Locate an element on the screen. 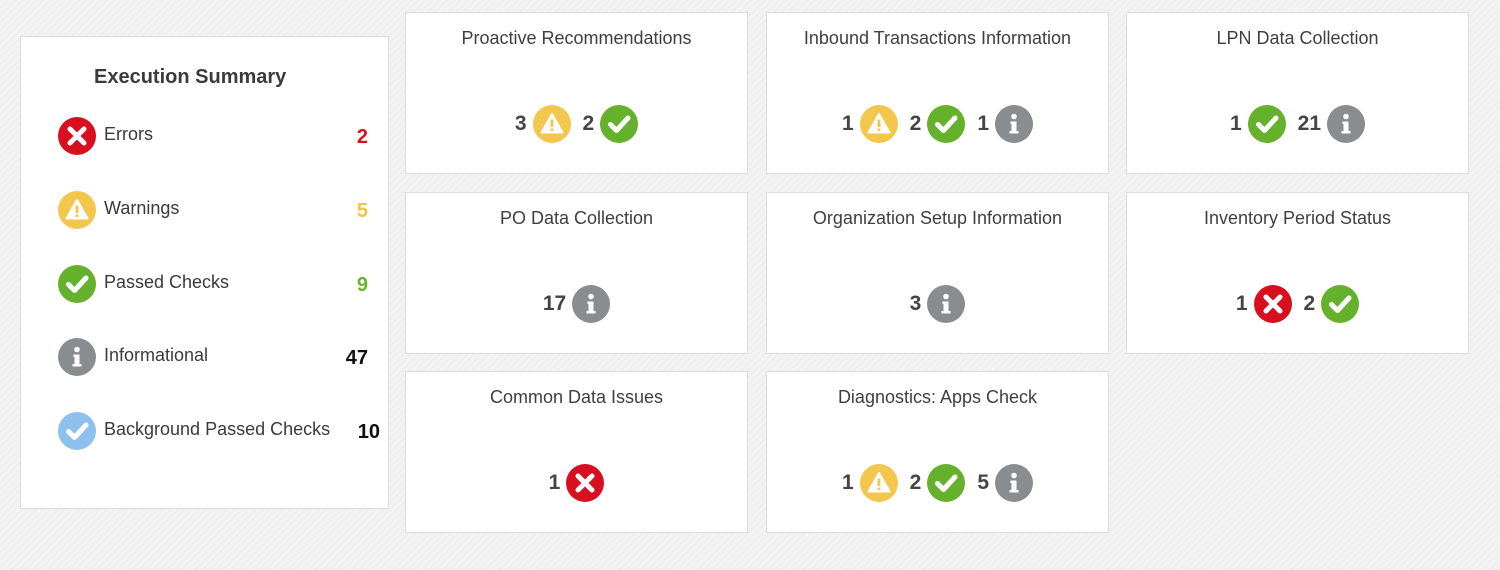 The width and height of the screenshot is (1500, 570). background-passed-count: 10 is located at coordinates (368, 432).